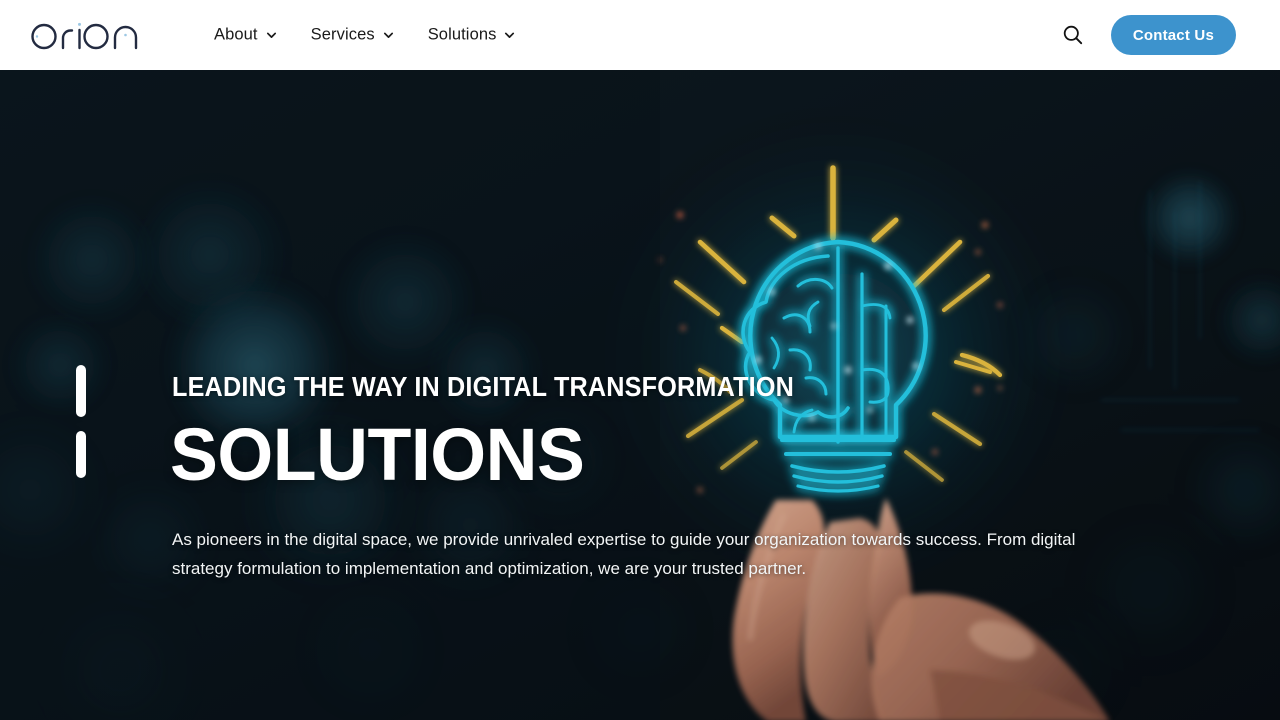  Describe the element at coordinates (377, 454) in the screenshot. I see `hero-headline: SOLUTIONS` at that location.